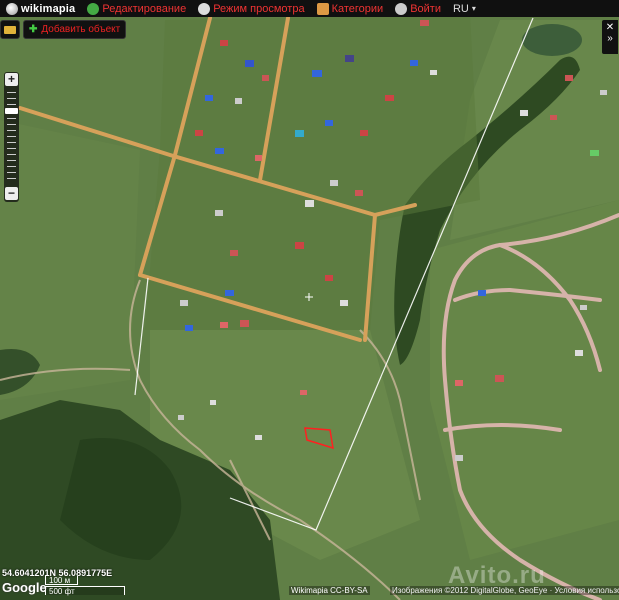 This screenshot has width=619, height=600. What do you see at coordinates (610, 27) in the screenshot?
I see `close-icon: ✕` at bounding box center [610, 27].